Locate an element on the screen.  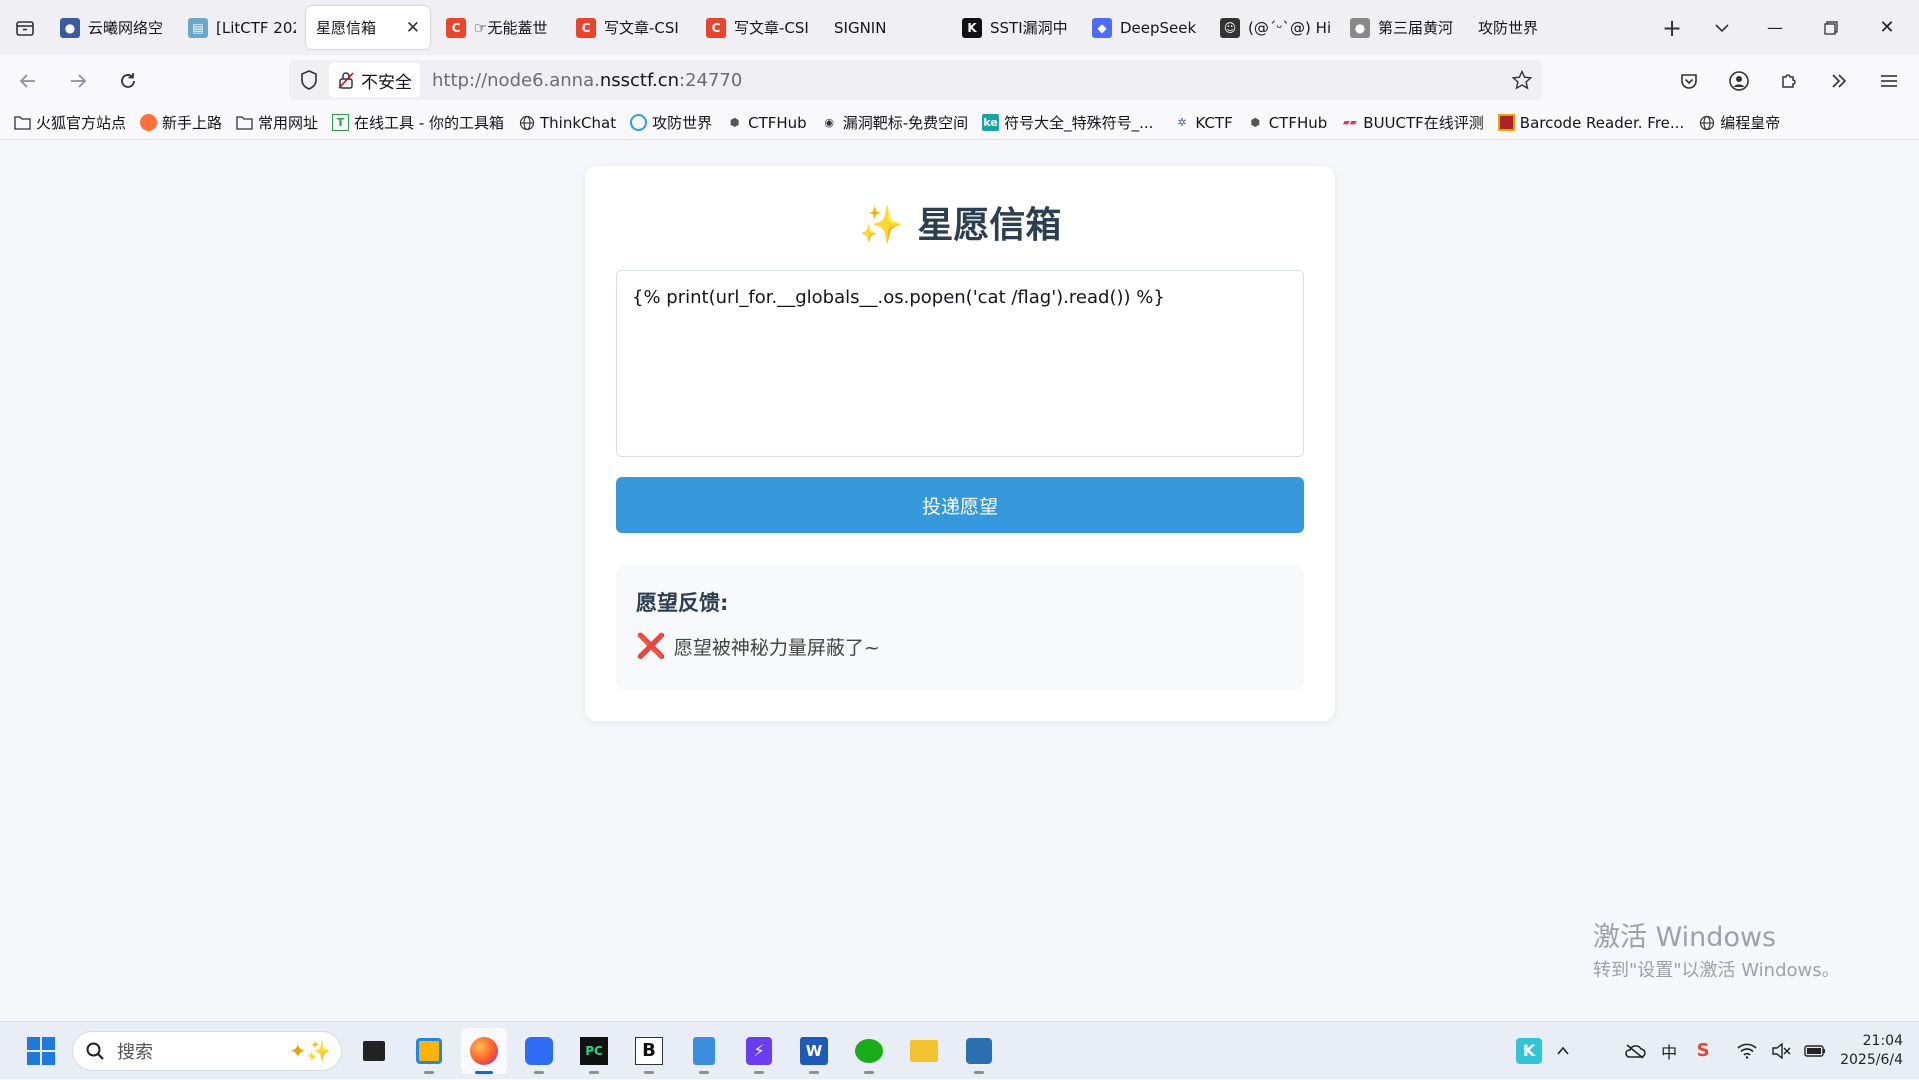
bookmark-label: CTFHub is located at coordinates (1298, 122).